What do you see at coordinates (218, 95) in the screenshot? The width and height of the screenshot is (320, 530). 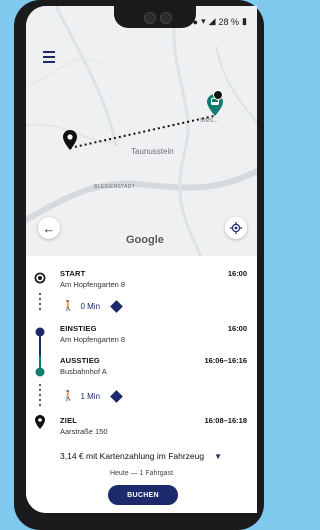 I see `small-black-pin-icon` at bounding box center [218, 95].